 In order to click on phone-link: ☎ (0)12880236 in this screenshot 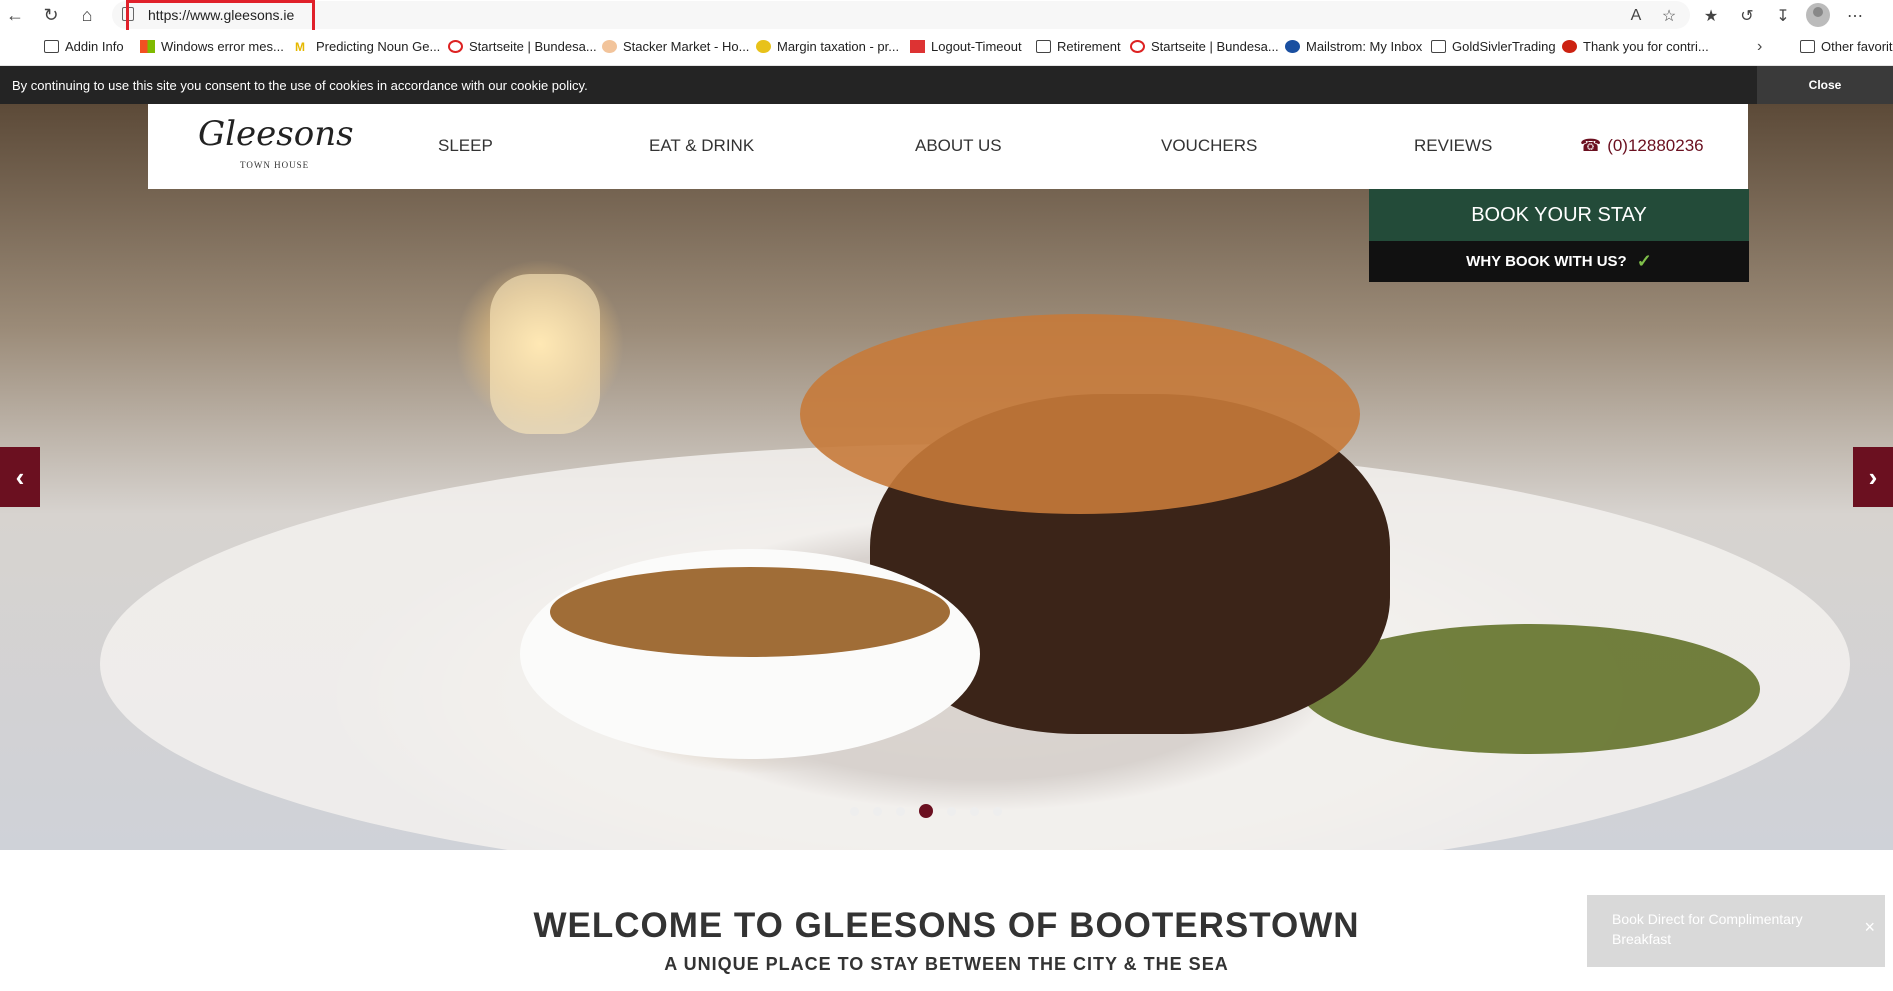, I will do `click(1642, 146)`.